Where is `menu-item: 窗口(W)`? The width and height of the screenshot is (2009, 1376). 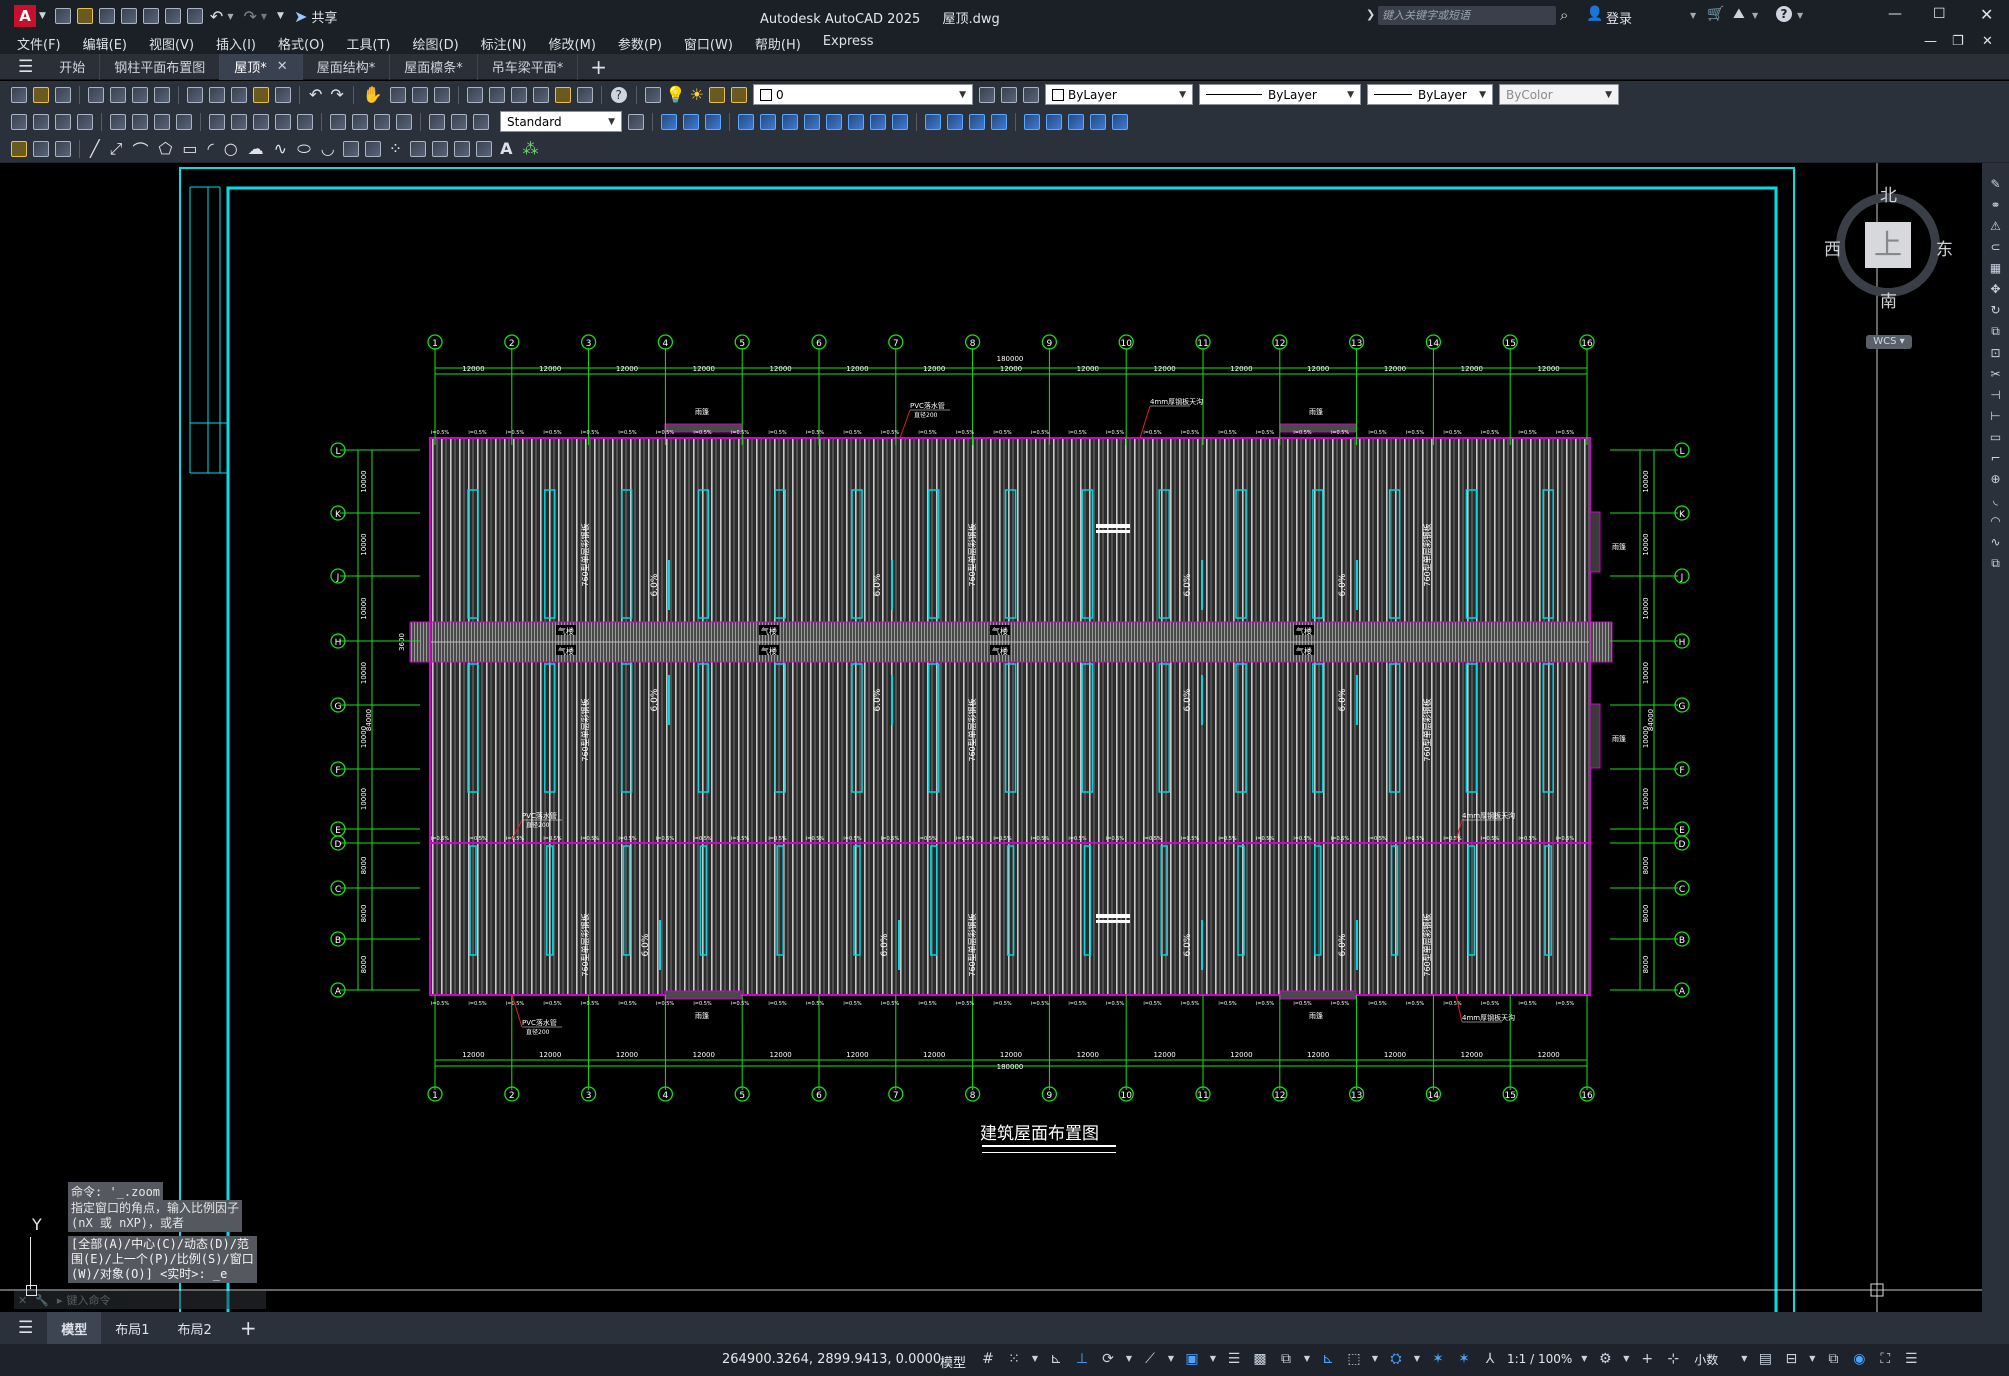
menu-item: 窗口(W) is located at coordinates (708, 43).